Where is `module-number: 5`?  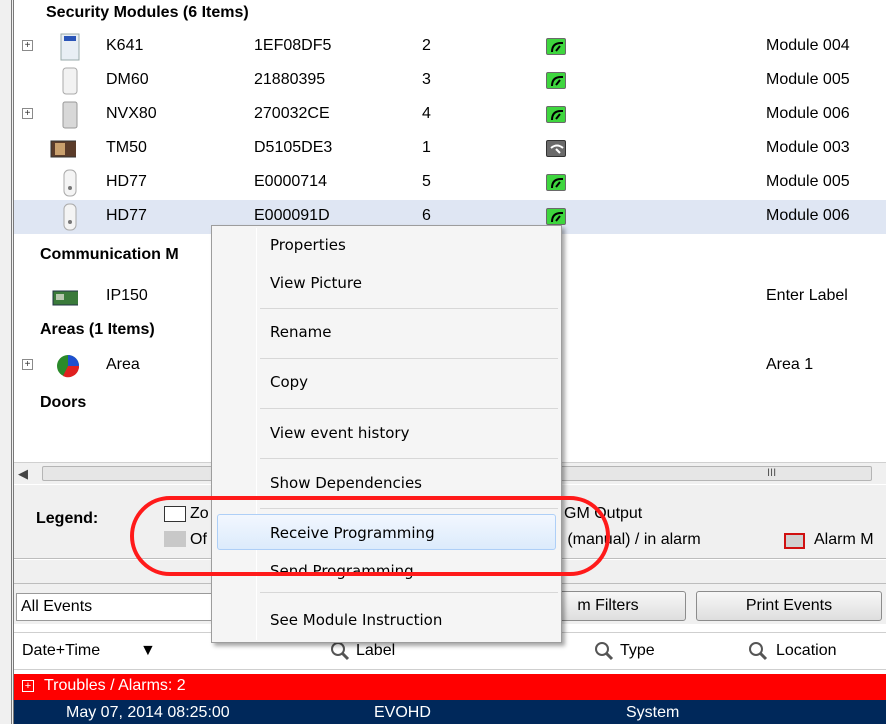
module-number: 5 is located at coordinates (426, 181).